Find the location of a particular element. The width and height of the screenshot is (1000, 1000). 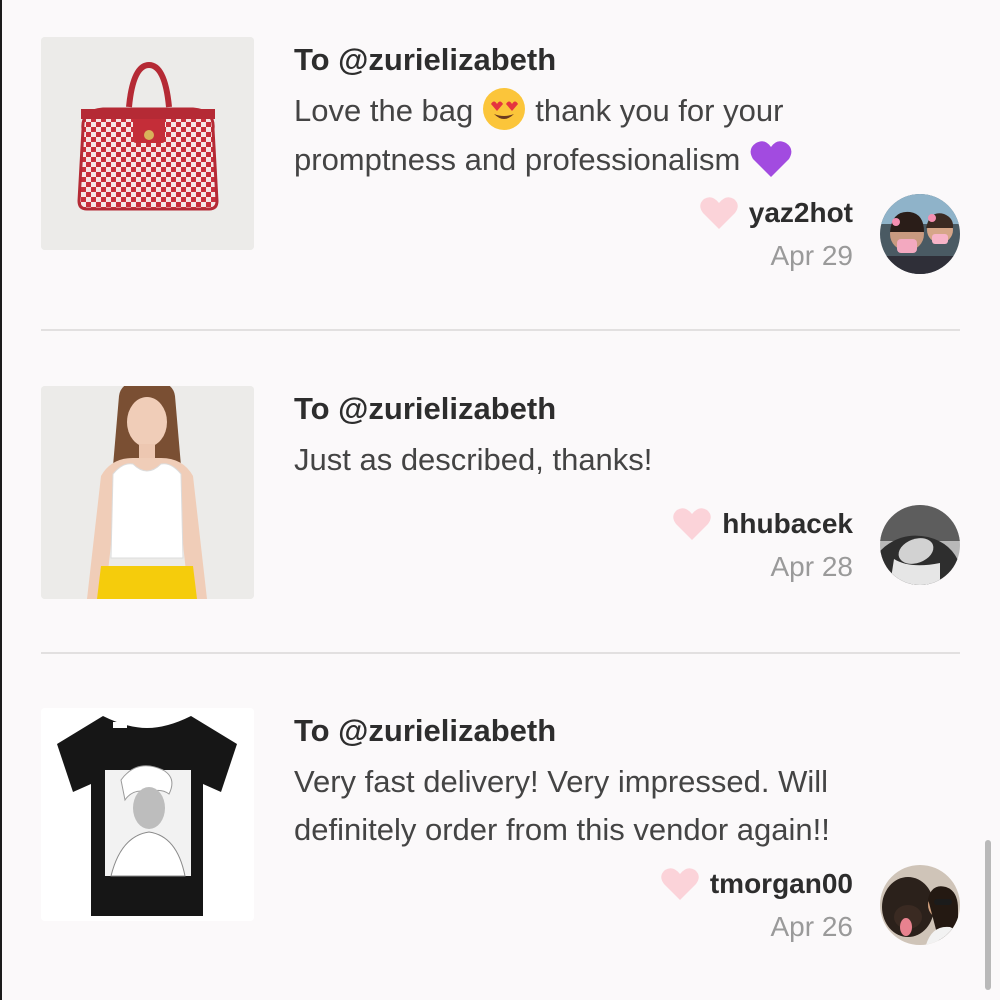

reviewer-row: hhubacek is located at coordinates (762, 524).